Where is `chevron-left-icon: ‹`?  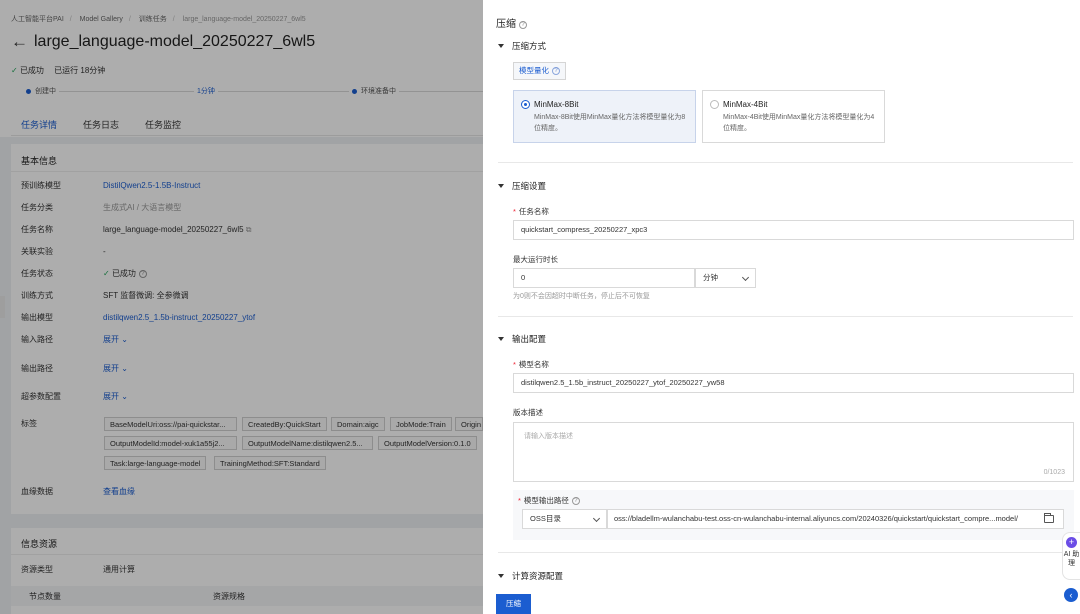
chevron-left-icon: ‹ is located at coordinates (1071, 595).